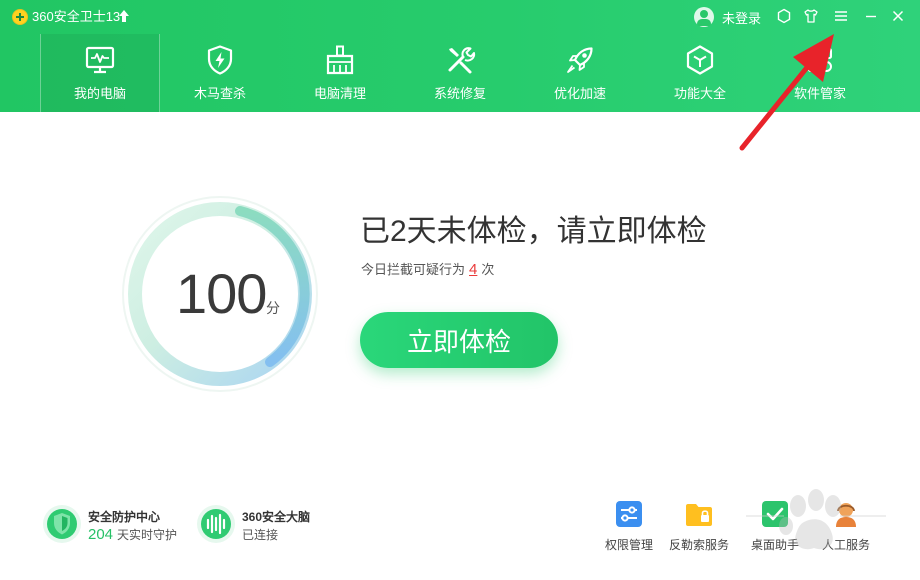  Describe the element at coordinates (117, 525) in the screenshot. I see `security-center: 安全防护中心 204 天实时守护` at that location.